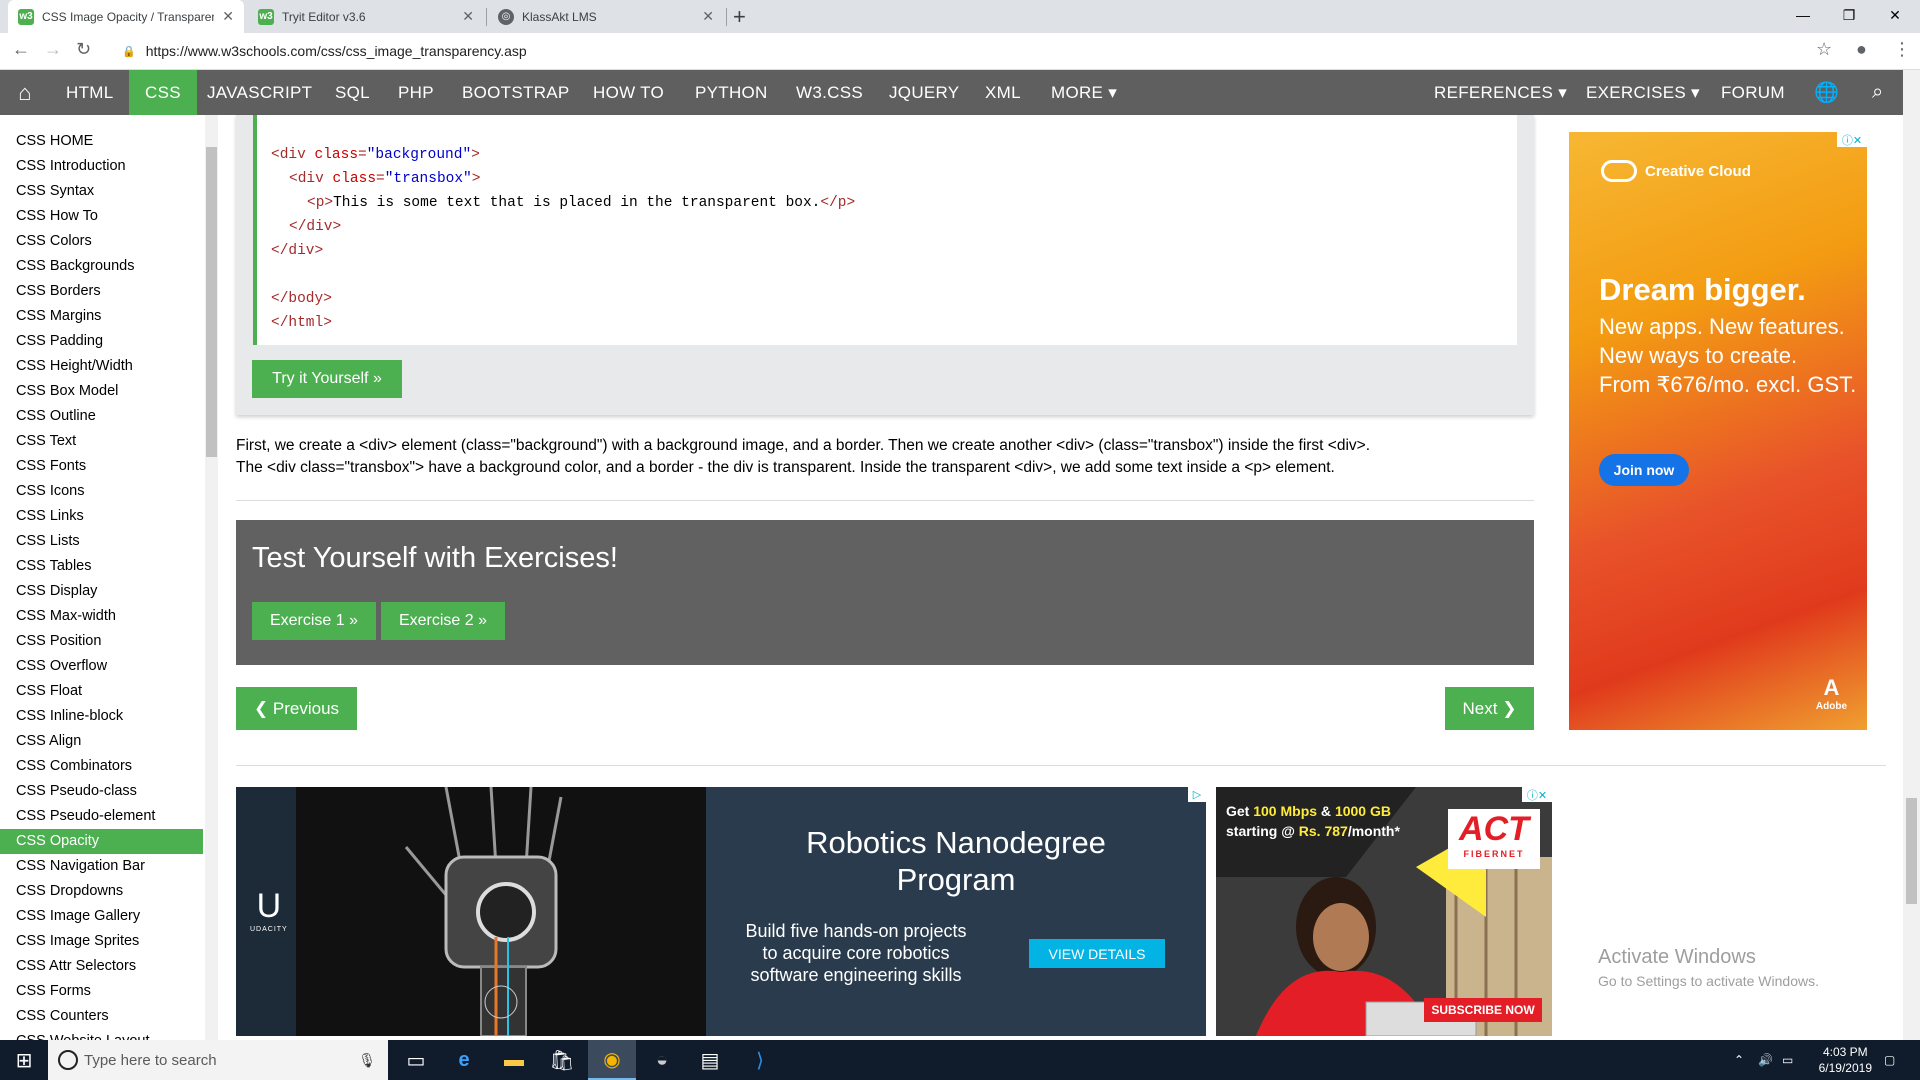 The image size is (1920, 1080). What do you see at coordinates (1878, 92) in the screenshot?
I see `search-icon: ⌕` at bounding box center [1878, 92].